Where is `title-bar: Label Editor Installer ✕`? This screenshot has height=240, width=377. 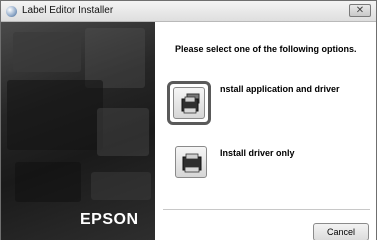 title-bar: Label Editor Installer ✕ is located at coordinates (188, 11).